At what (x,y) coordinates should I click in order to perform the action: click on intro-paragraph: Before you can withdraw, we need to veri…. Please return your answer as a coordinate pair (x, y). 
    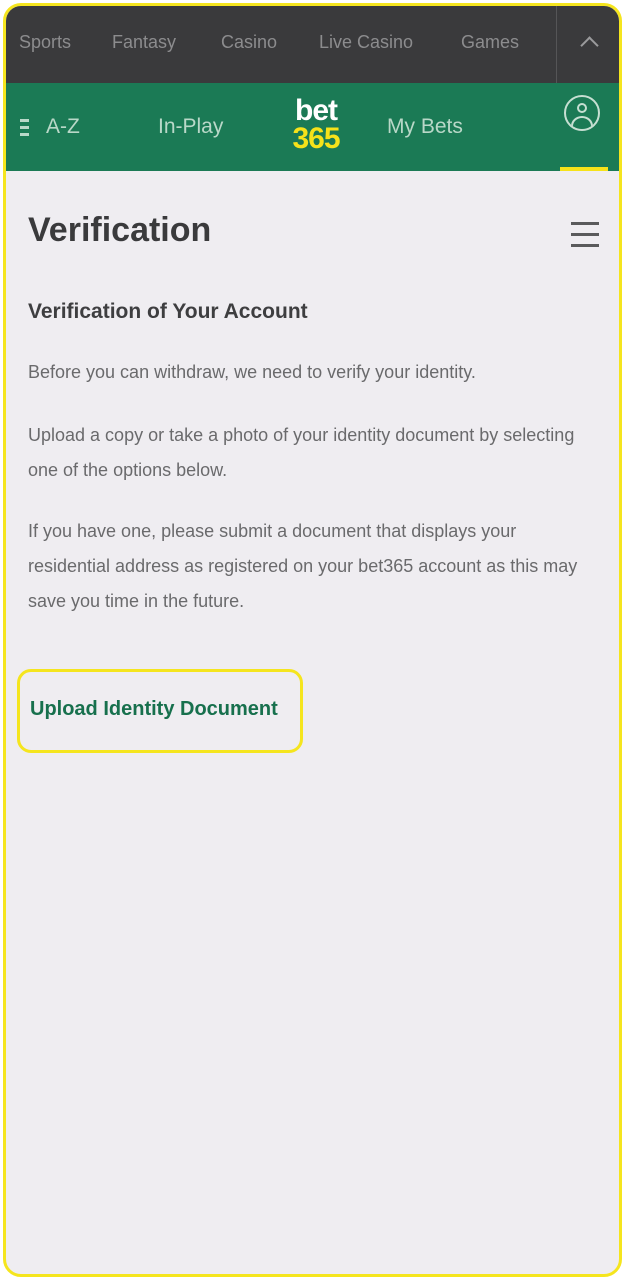
    Looking at the image, I should click on (252, 372).